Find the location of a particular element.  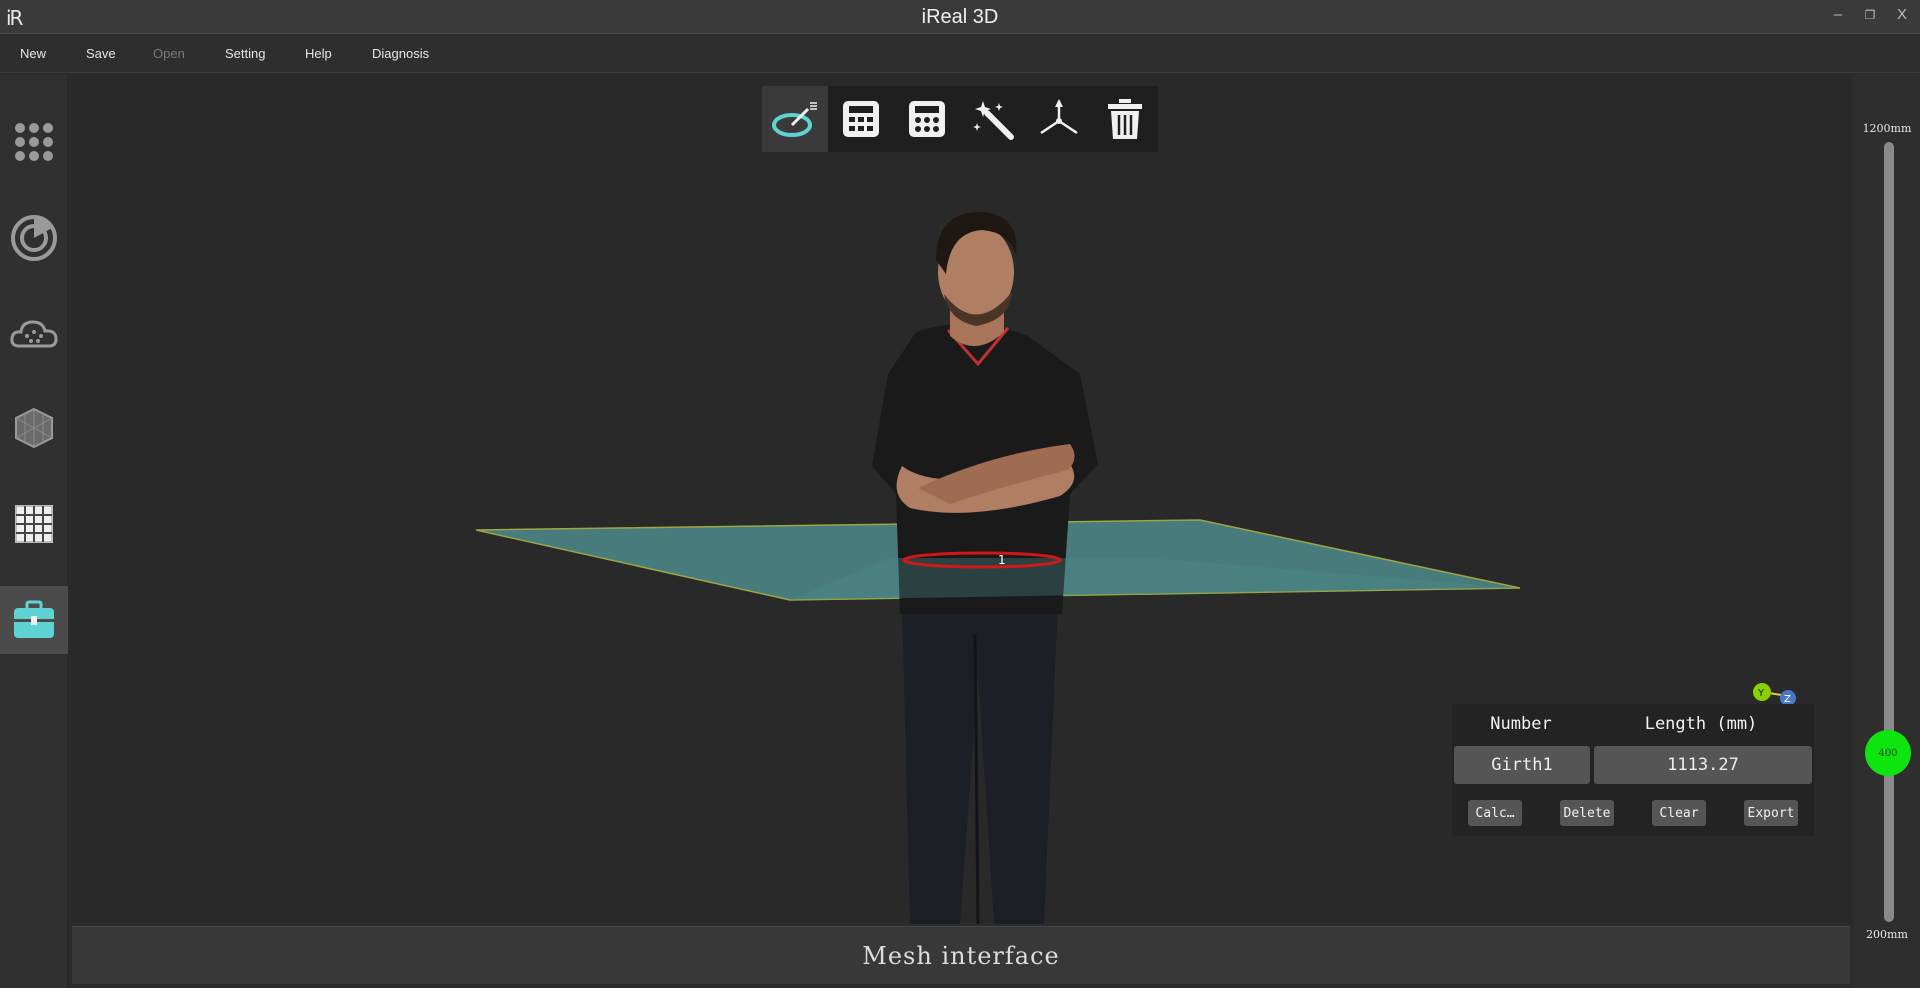

left-sidebar is located at coordinates (34, 531).